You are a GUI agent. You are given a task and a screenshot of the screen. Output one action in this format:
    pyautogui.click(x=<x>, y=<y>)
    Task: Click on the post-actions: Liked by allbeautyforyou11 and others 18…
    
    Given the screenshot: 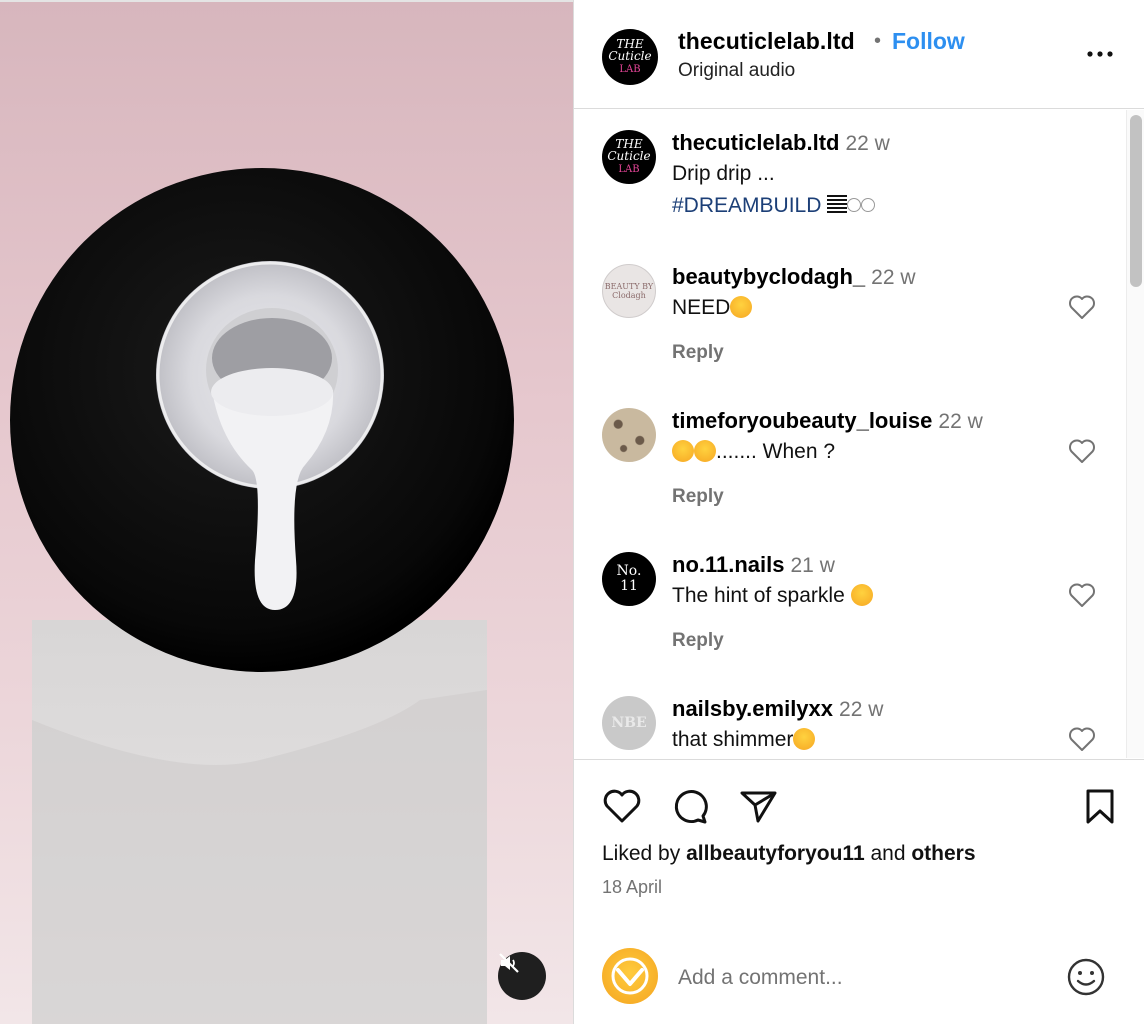 What is the action you would take?
    pyautogui.click(x=859, y=852)
    